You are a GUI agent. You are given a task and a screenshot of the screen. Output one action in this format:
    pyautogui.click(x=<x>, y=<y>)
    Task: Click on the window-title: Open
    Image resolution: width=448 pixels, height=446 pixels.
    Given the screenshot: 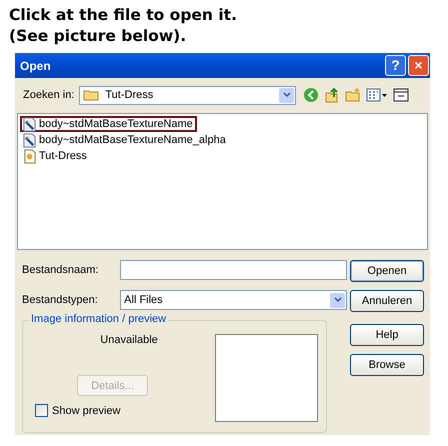 What is the action you would take?
    pyautogui.click(x=36, y=65)
    